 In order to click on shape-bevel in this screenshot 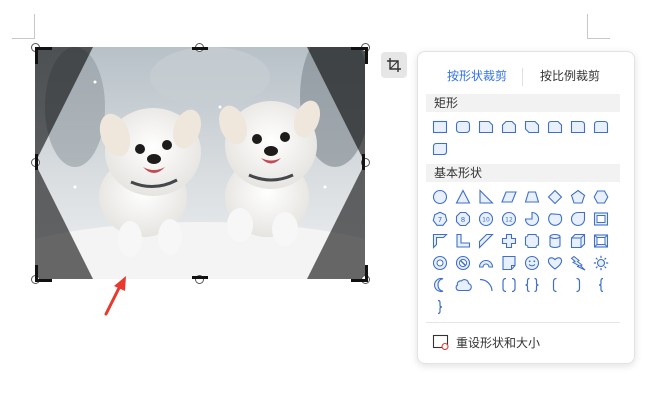, I will do `click(601, 241)`.